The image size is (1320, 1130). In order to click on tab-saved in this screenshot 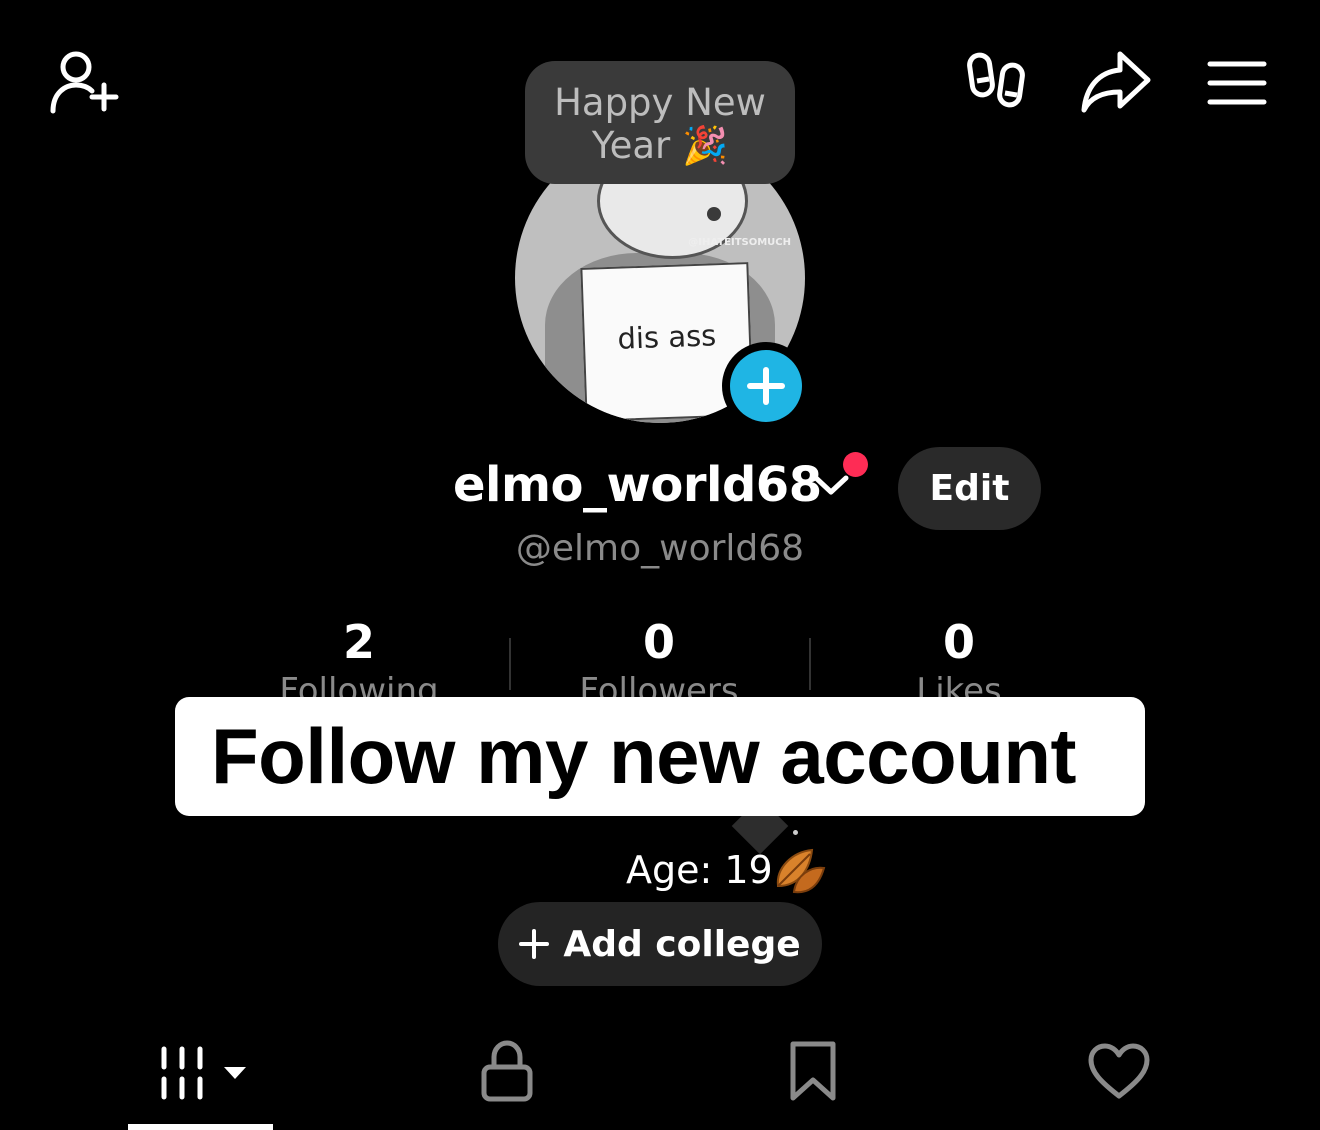, I will do `click(813, 1071)`.